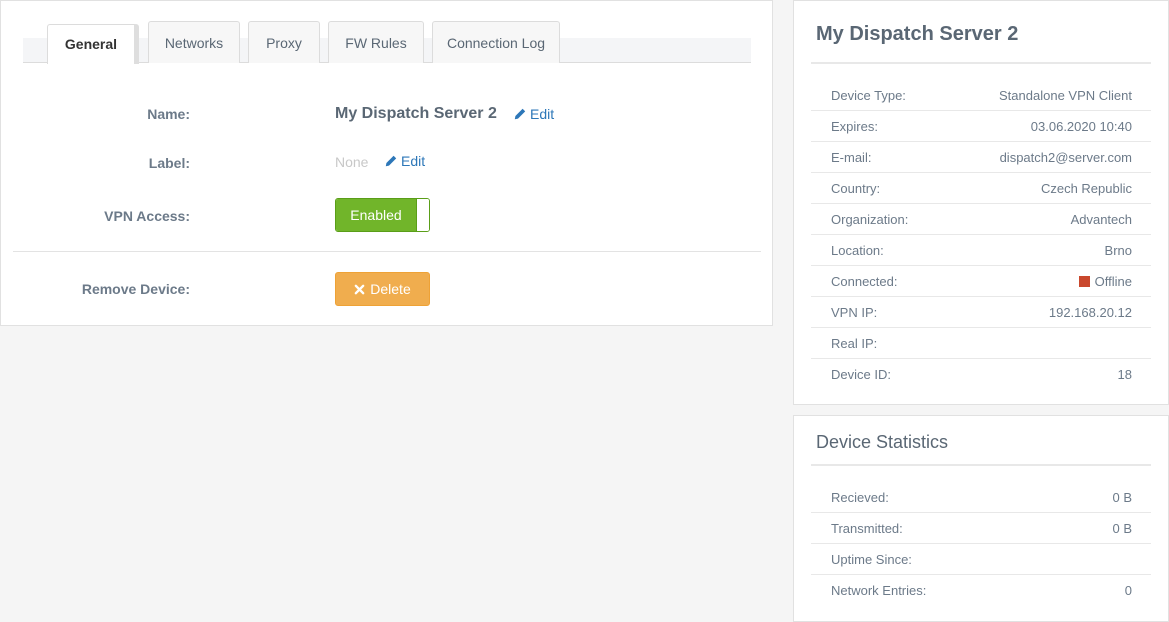 Image resolution: width=1169 pixels, height=622 pixels. Describe the element at coordinates (387, 251) in the screenshot. I see `form-divider` at that location.